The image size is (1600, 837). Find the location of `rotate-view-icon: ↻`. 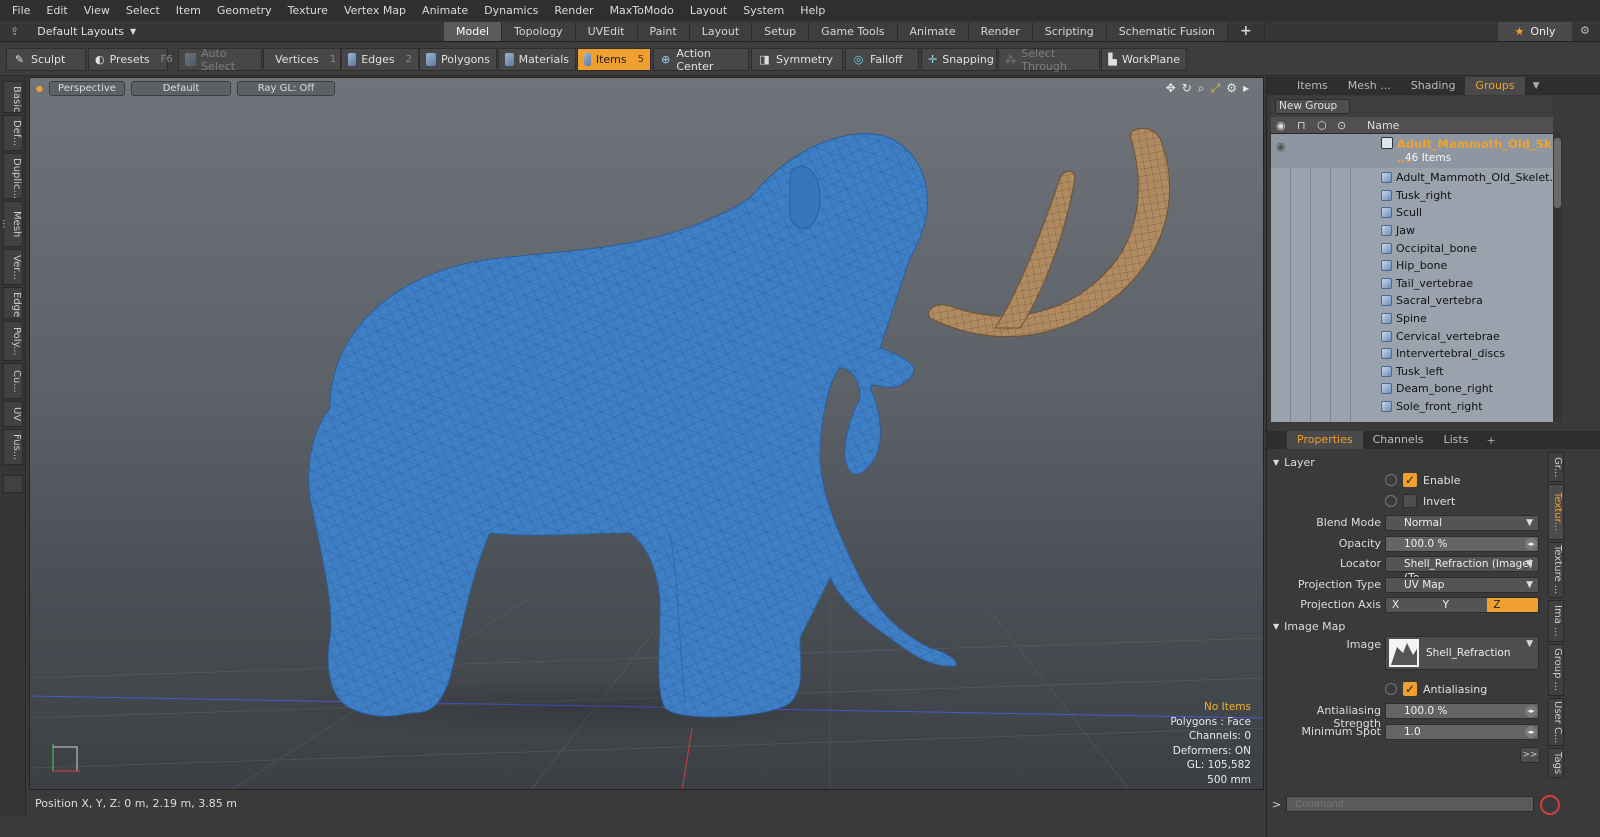

rotate-view-icon: ↻ is located at coordinates (1187, 88).